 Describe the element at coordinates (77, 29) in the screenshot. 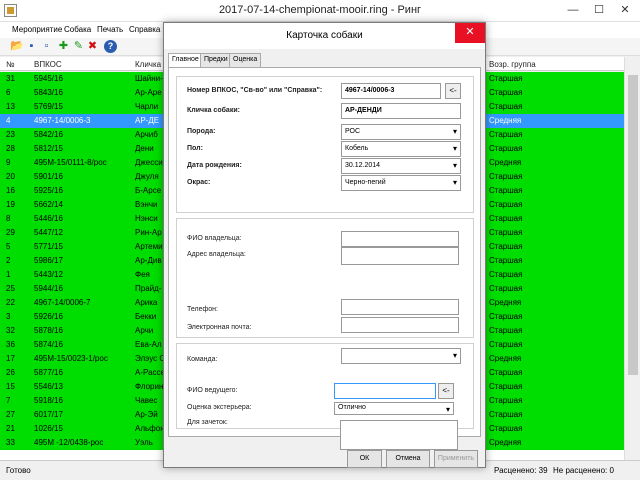

I see `menu-dog: Собака` at that location.